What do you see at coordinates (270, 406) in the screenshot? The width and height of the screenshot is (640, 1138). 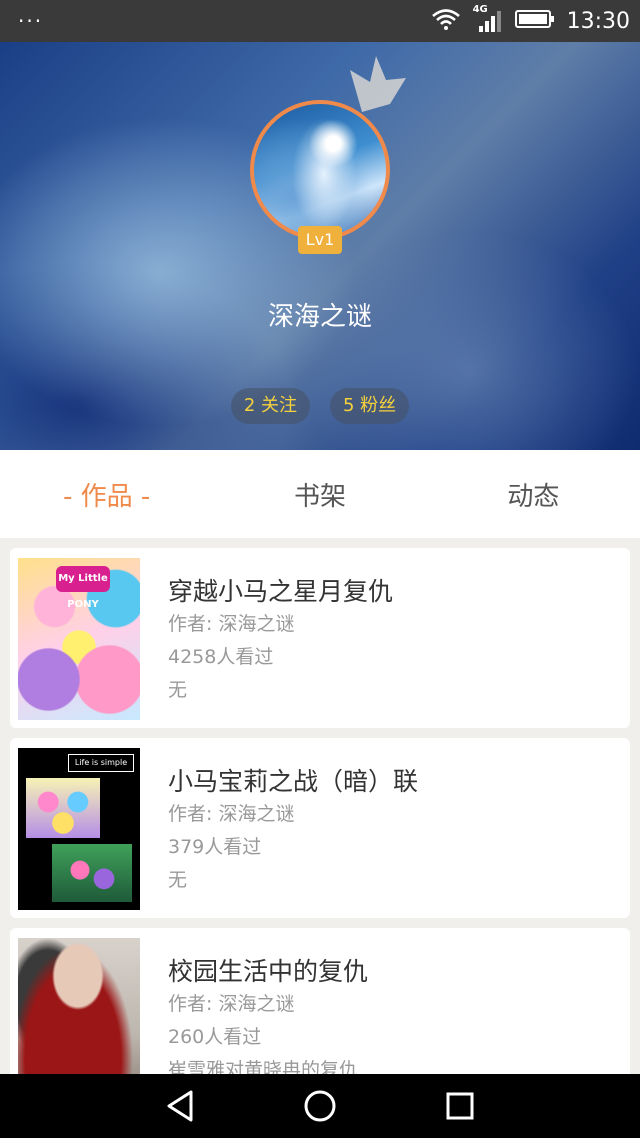 I see `following-button: 2 关注` at bounding box center [270, 406].